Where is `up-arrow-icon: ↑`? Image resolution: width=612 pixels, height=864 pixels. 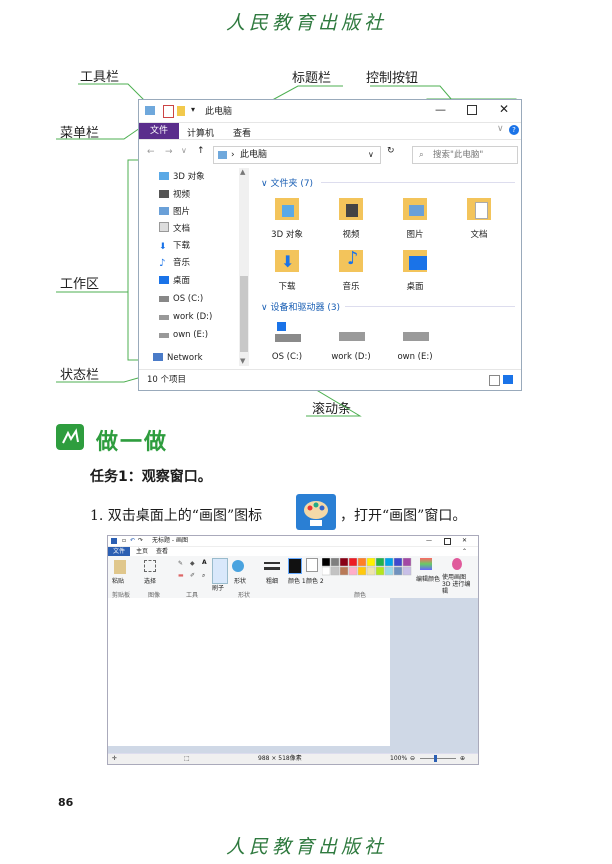 up-arrow-icon: ↑ is located at coordinates (201, 151).